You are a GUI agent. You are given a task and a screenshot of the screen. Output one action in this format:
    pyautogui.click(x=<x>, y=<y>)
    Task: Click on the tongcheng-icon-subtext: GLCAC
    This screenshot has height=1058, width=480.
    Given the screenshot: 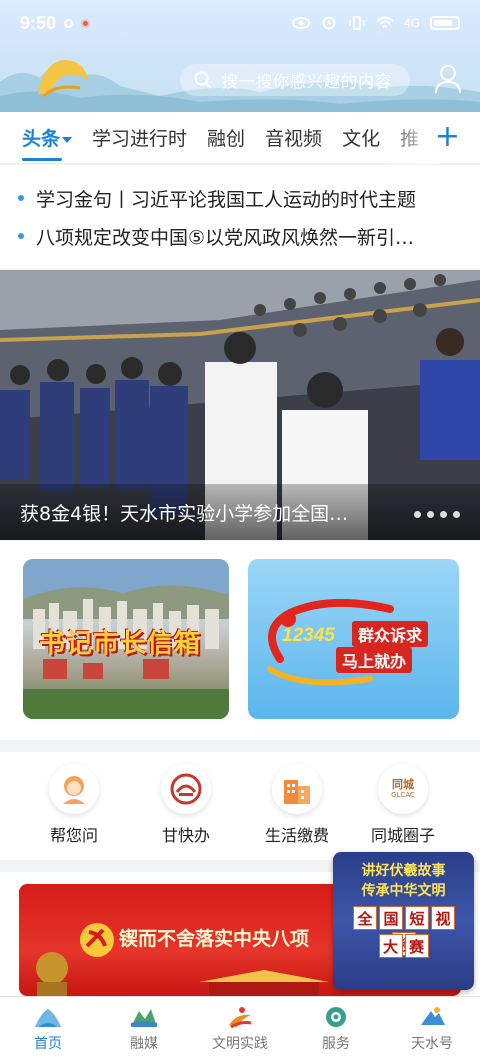 What is the action you would take?
    pyautogui.click(x=403, y=794)
    